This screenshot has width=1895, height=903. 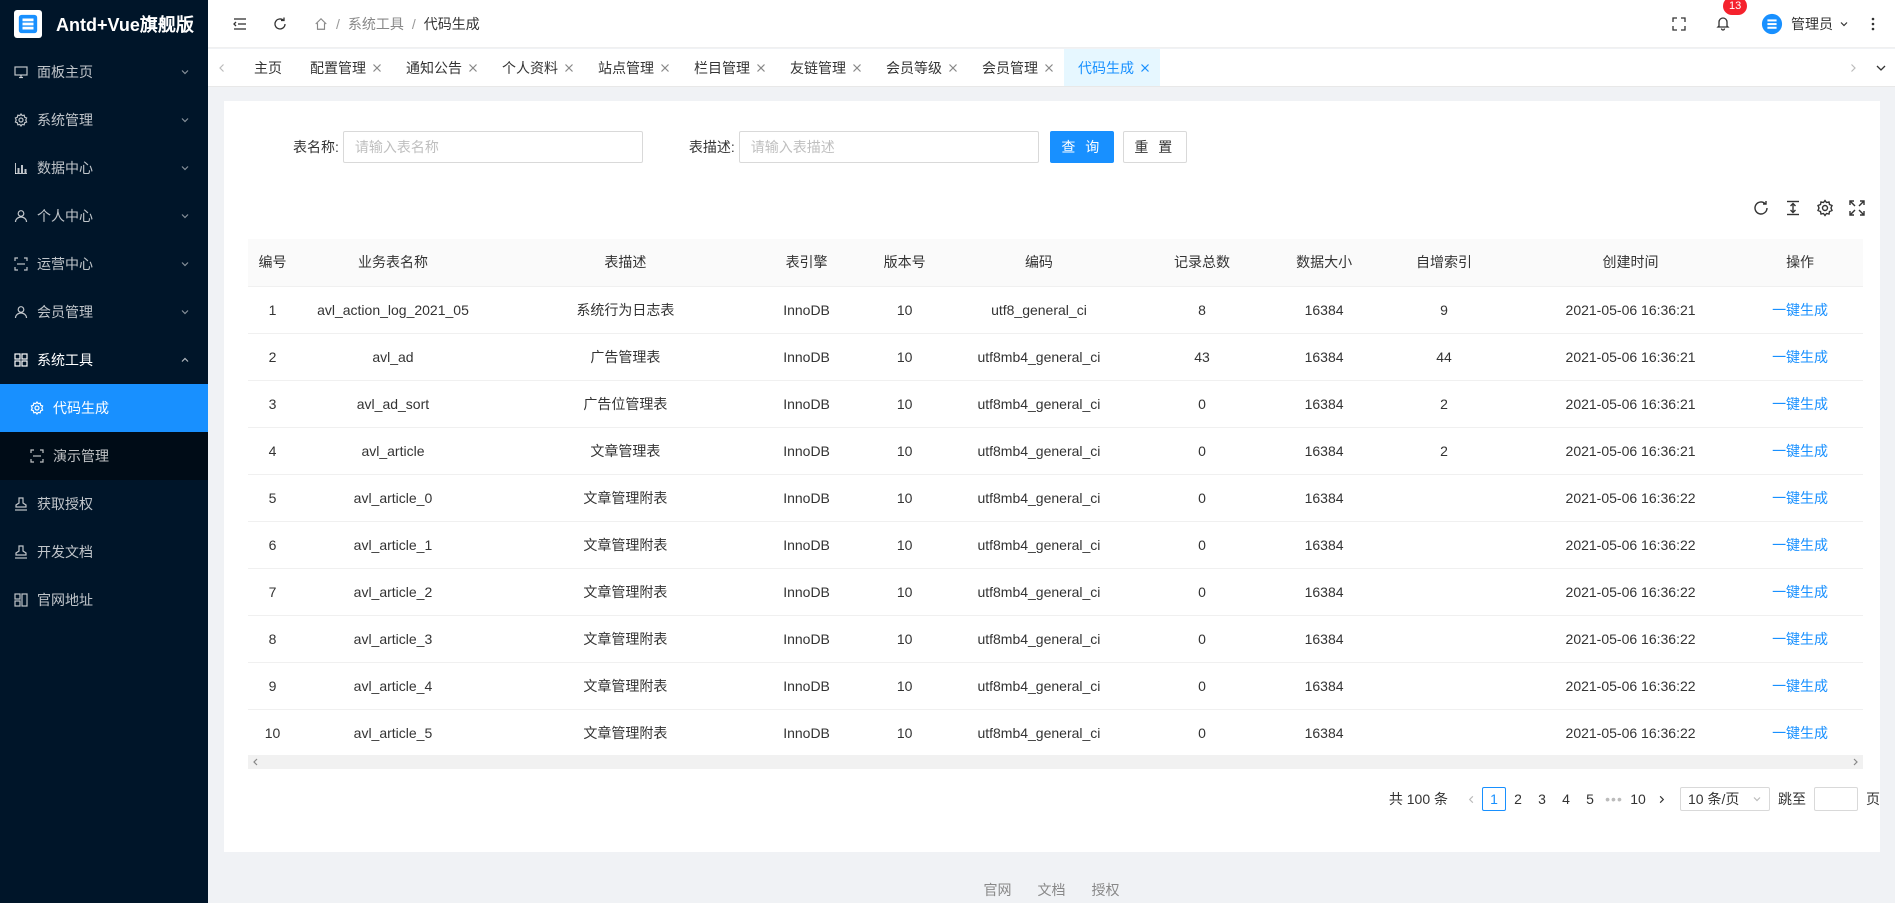 I want to click on tab: 会员等级, so click(x=920, y=67).